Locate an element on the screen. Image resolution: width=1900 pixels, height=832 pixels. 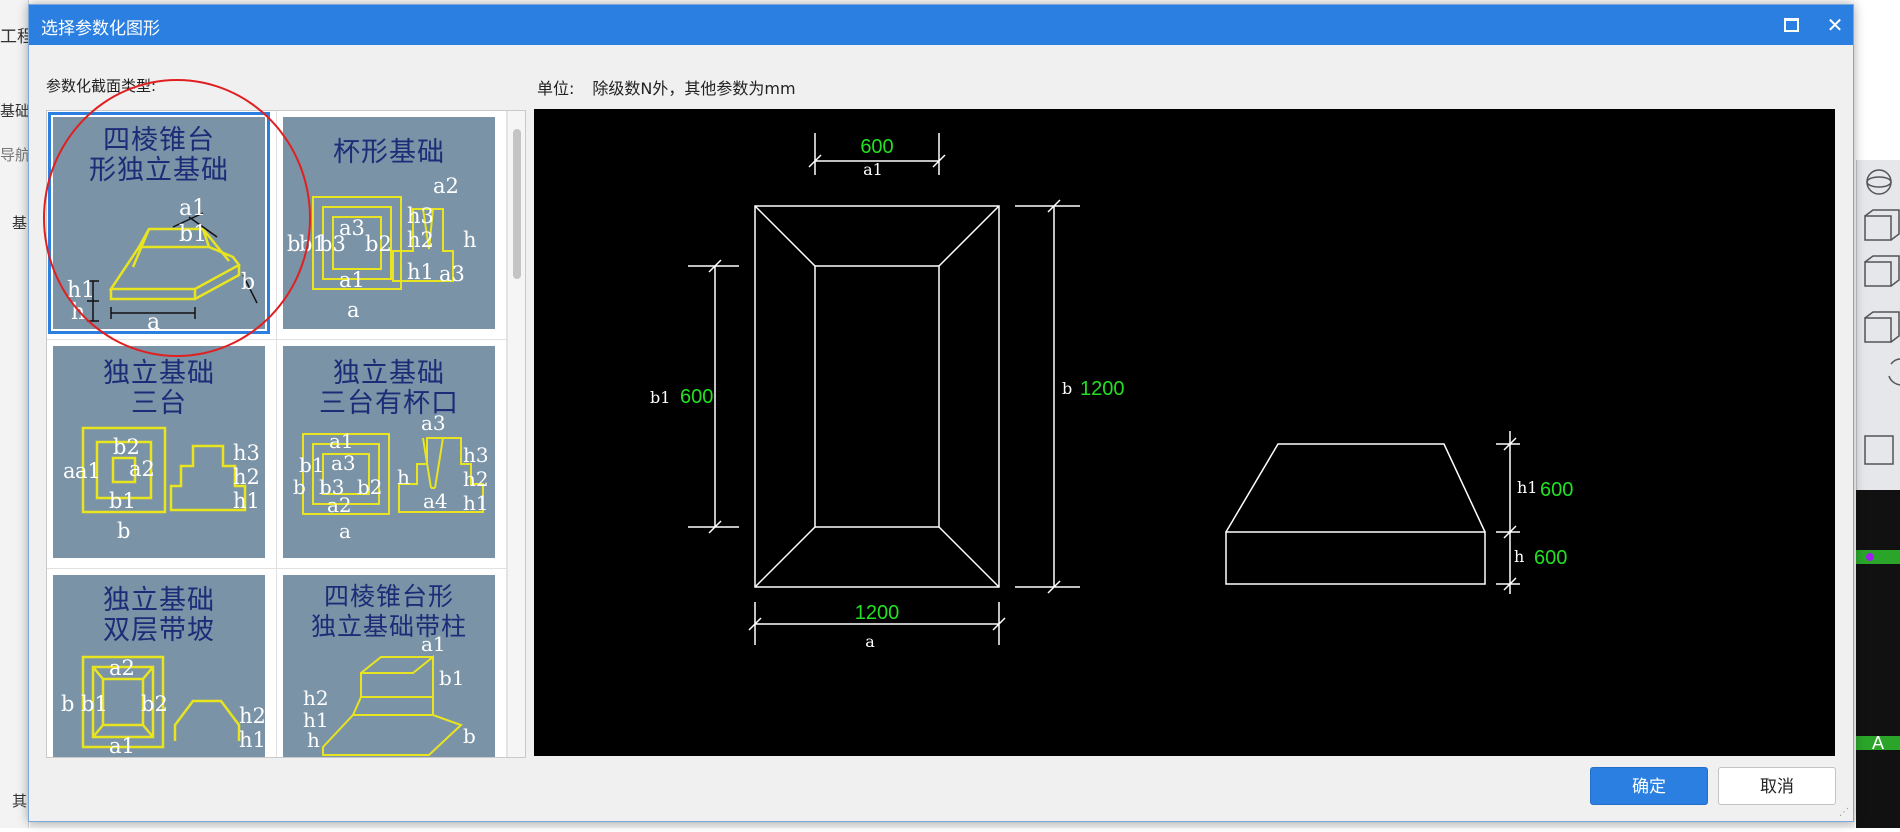
scrollbar-thumb is located at coordinates (517, 204).